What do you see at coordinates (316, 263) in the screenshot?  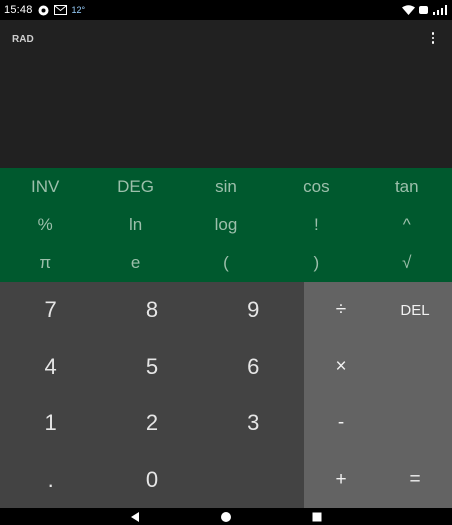 I see `close-paren-button: )` at bounding box center [316, 263].